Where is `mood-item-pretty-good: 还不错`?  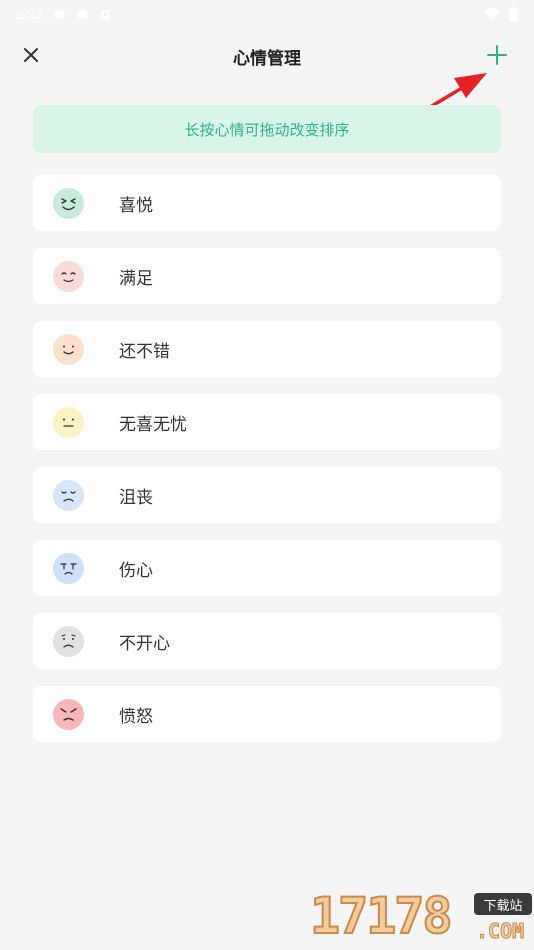
mood-item-pretty-good: 还不错 is located at coordinates (267, 349).